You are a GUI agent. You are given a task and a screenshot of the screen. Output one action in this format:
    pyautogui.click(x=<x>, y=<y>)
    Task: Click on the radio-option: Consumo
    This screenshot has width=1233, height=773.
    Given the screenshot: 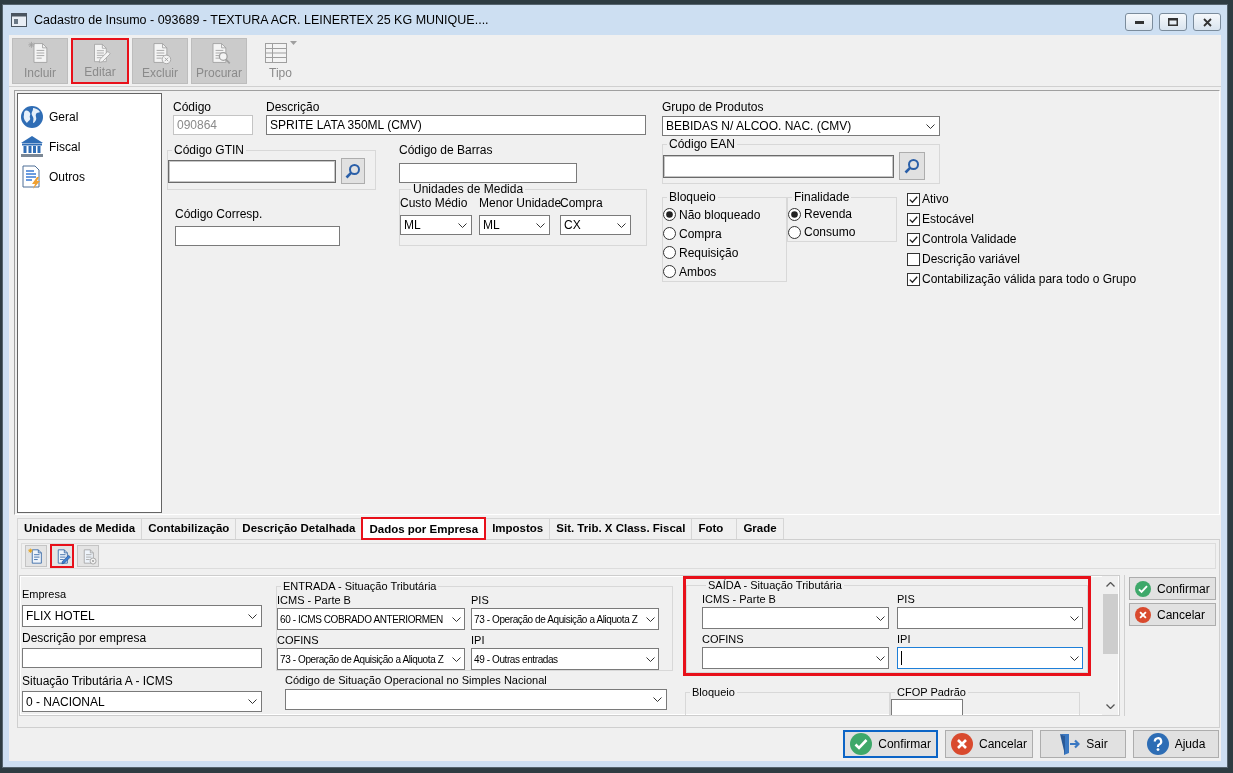 What is the action you would take?
    pyautogui.click(x=842, y=232)
    